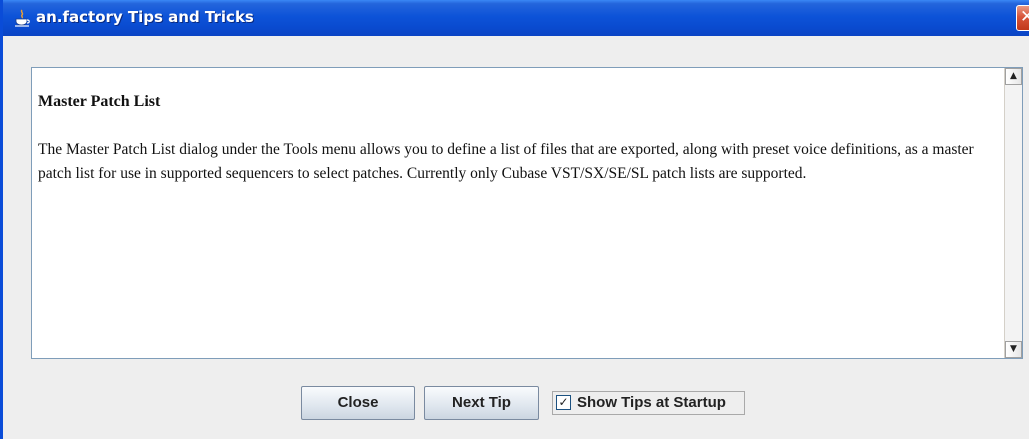  I want to click on checkmark-icon: ✓, so click(563, 402).